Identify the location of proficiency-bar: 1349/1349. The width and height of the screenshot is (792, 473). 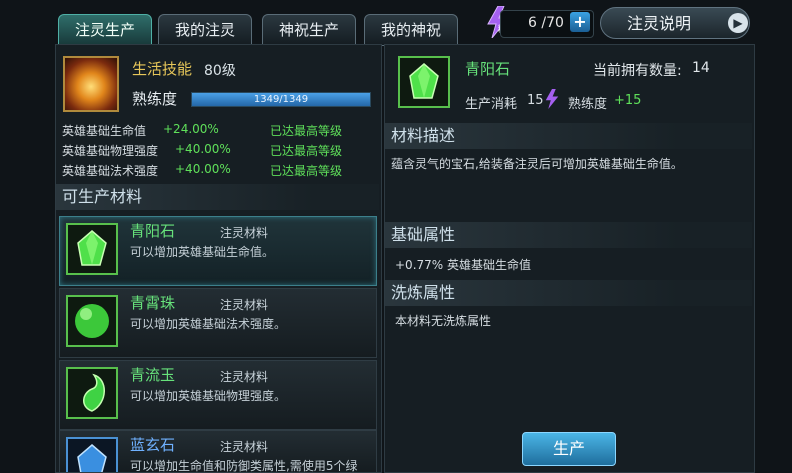
(281, 99).